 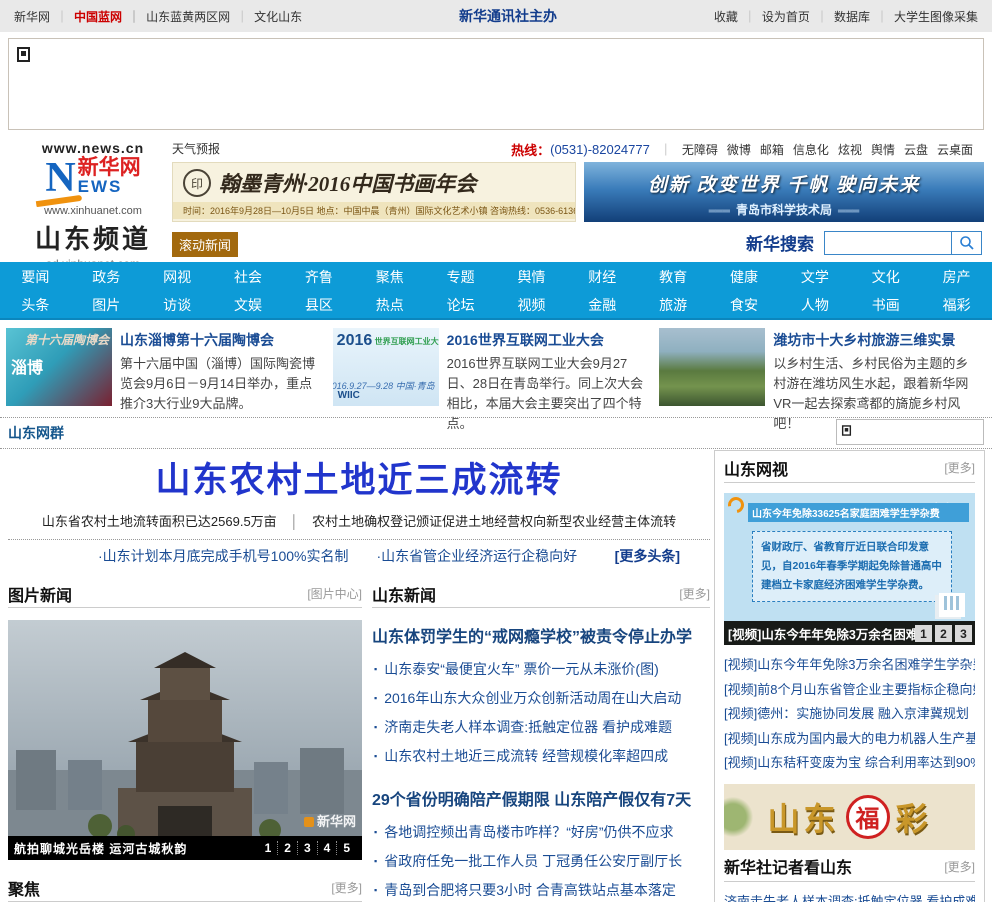 I want to click on highlight-title: 潍坊市十大乡村旅游三维实景, so click(x=874, y=340).